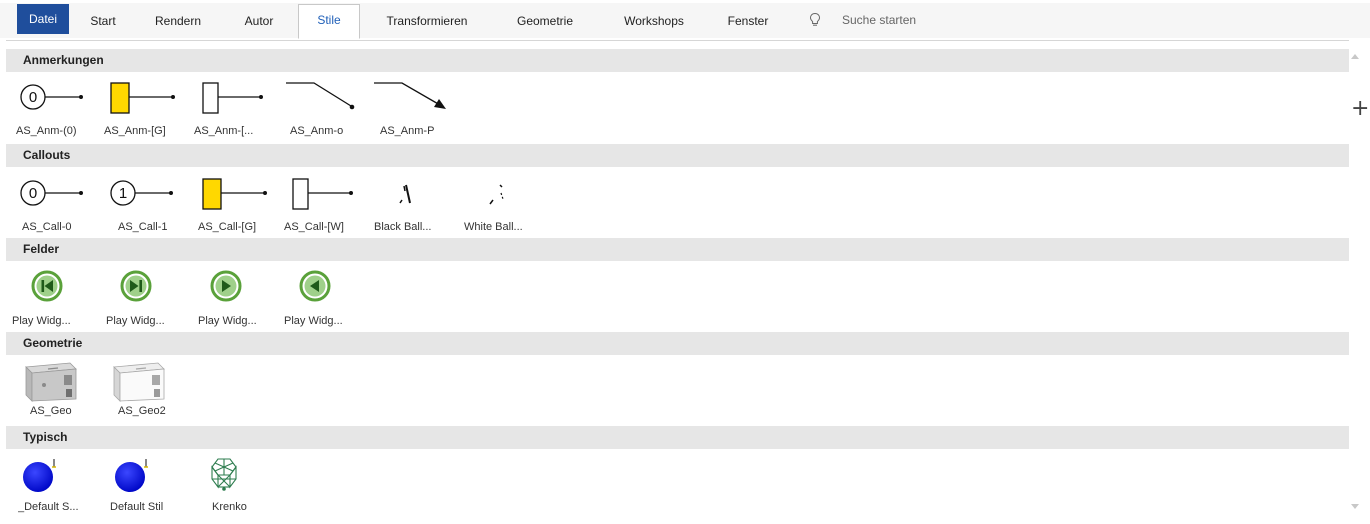  I want to click on arrow-leader-icon, so click(410, 95).